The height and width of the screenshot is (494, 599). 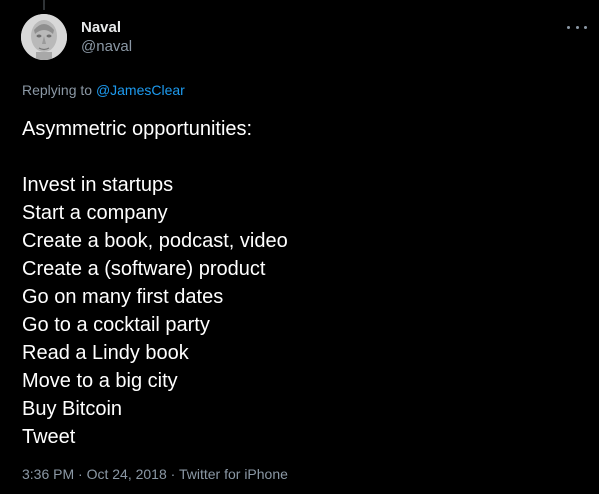 What do you see at coordinates (59, 90) in the screenshot?
I see `replying-to-prefix: Replying to` at bounding box center [59, 90].